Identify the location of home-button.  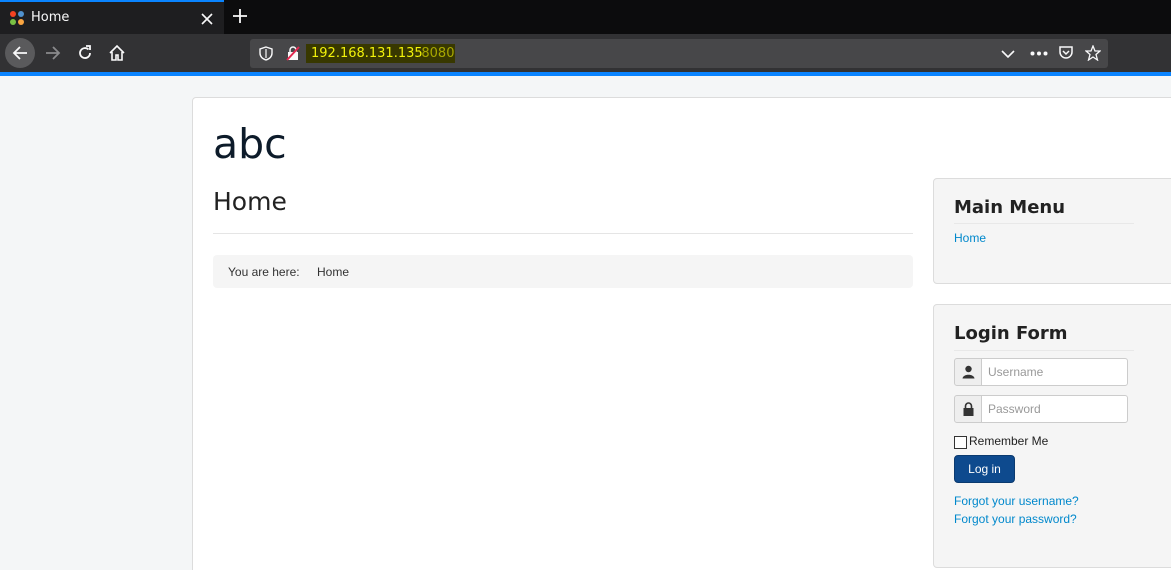
(117, 53).